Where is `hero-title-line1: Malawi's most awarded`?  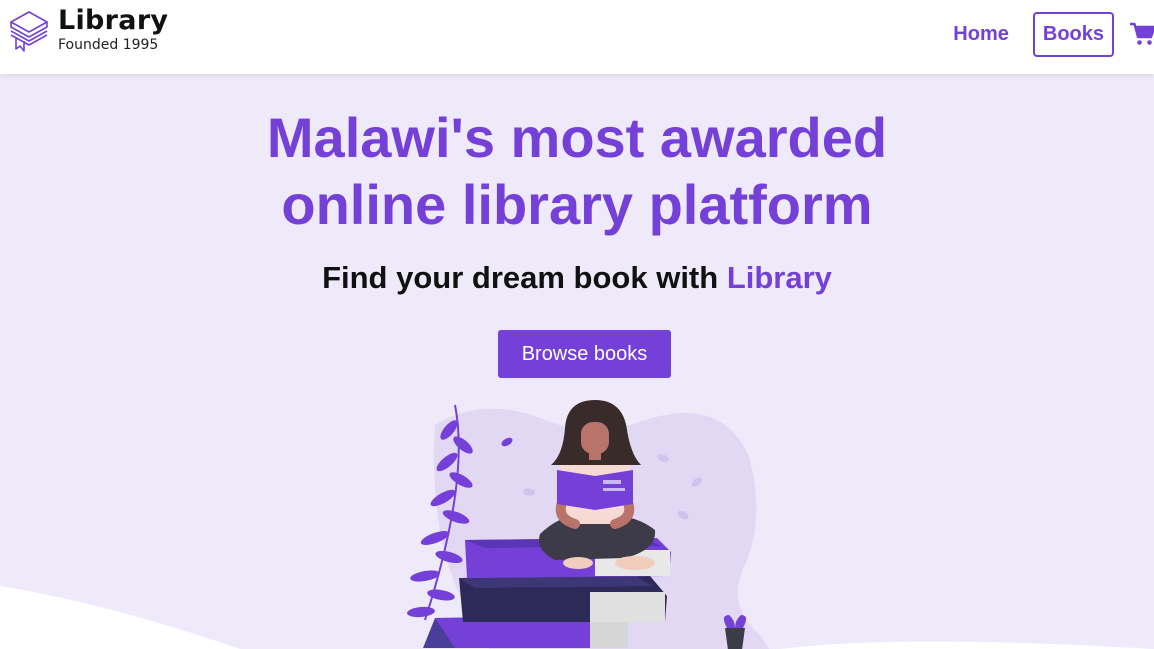
hero-title-line1: Malawi's most awarded is located at coordinates (577, 137).